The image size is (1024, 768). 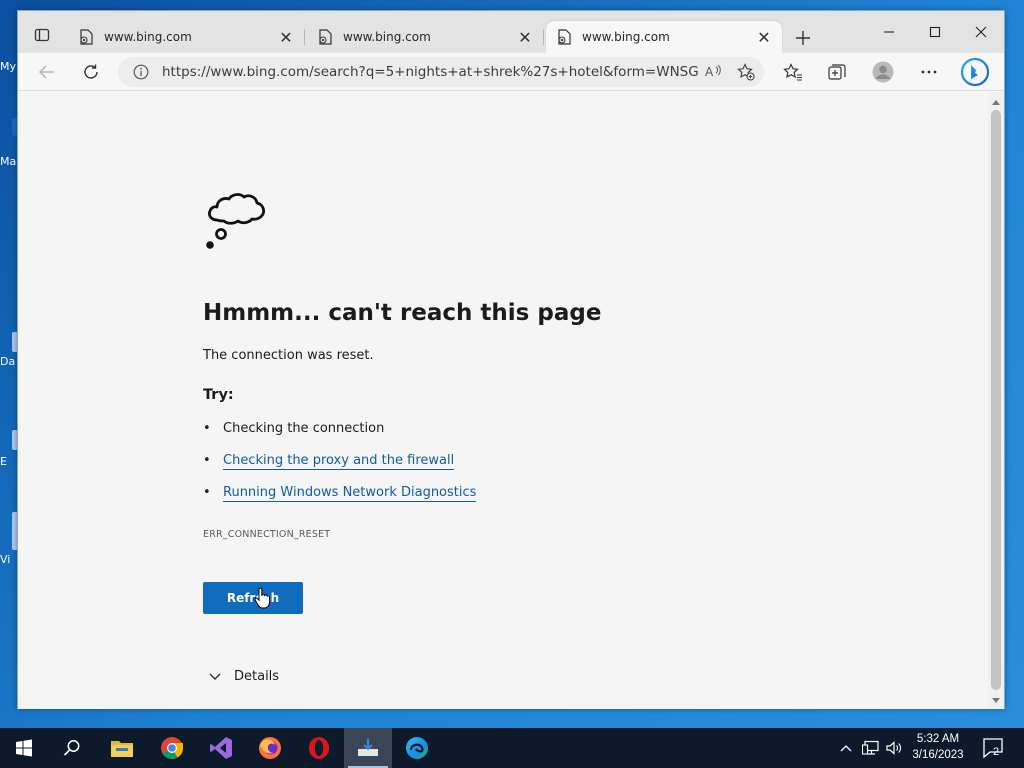 I want to click on minimize-button, so click(x=889, y=32).